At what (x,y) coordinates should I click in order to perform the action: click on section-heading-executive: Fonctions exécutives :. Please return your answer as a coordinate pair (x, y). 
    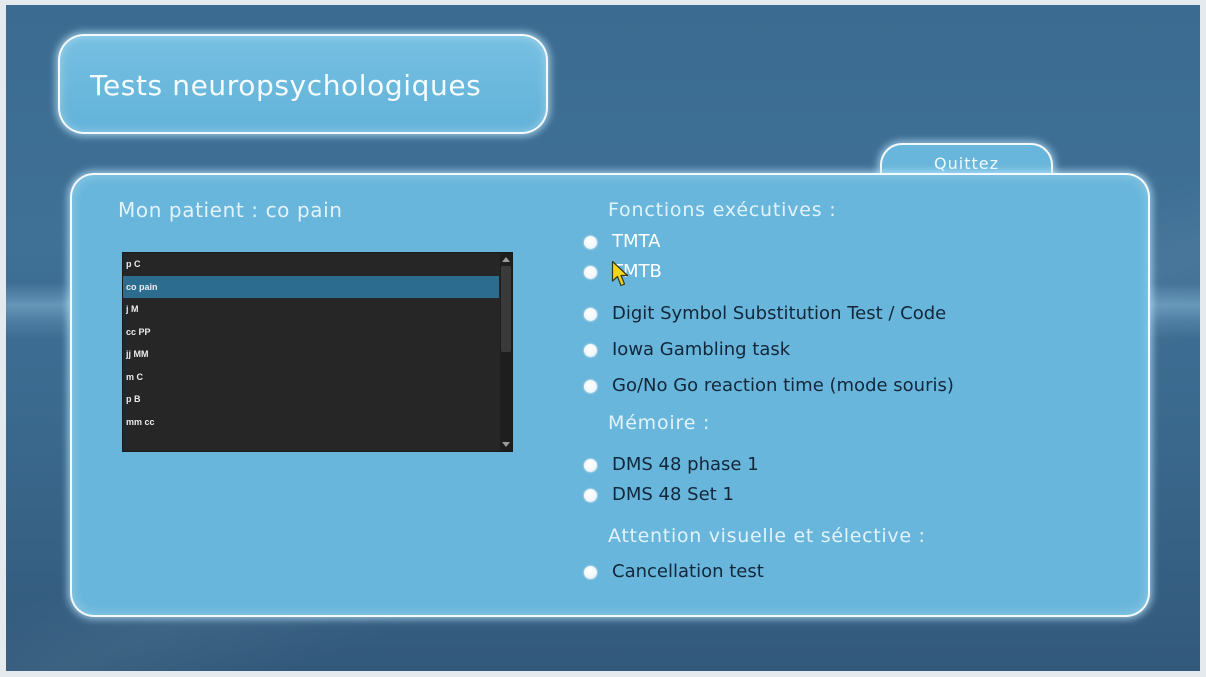
    Looking at the image, I should click on (722, 210).